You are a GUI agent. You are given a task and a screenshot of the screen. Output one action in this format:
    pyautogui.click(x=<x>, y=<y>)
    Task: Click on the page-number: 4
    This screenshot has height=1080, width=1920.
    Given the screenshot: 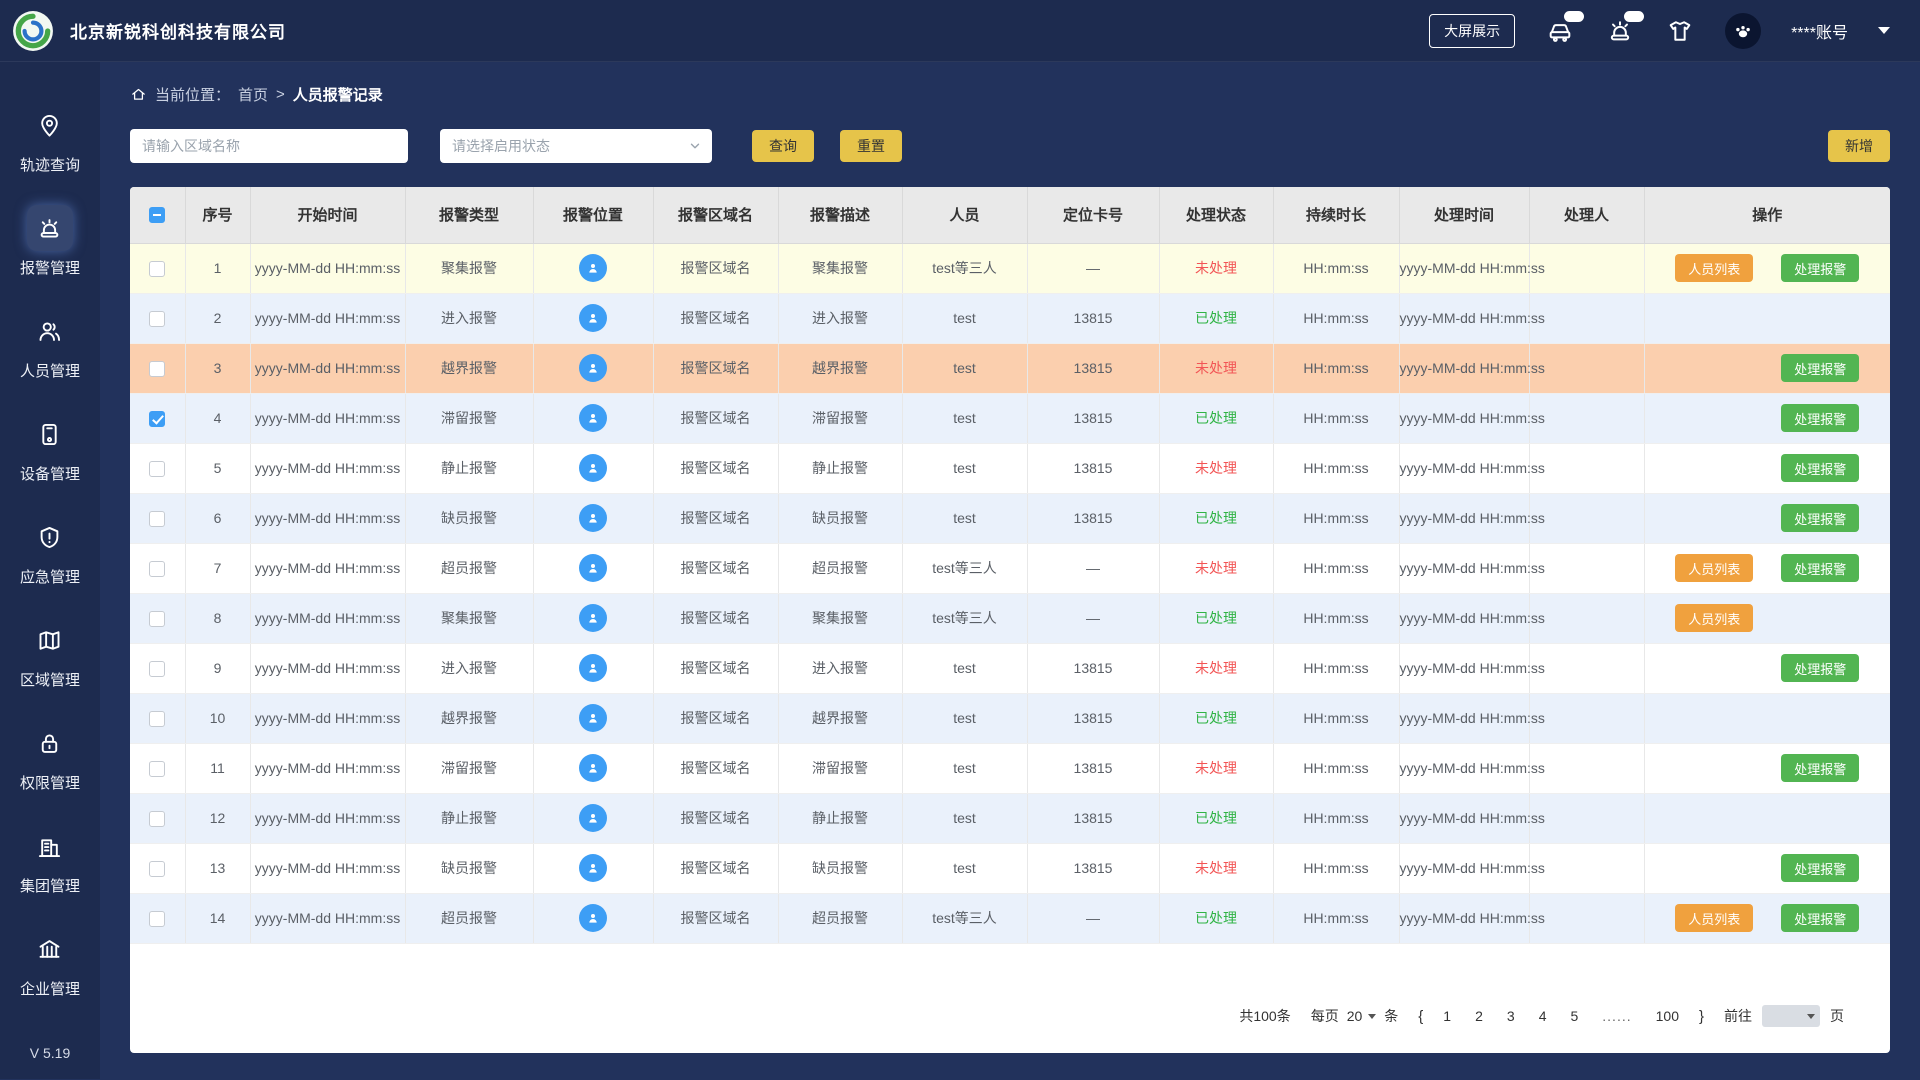 What is the action you would take?
    pyautogui.click(x=1543, y=1016)
    